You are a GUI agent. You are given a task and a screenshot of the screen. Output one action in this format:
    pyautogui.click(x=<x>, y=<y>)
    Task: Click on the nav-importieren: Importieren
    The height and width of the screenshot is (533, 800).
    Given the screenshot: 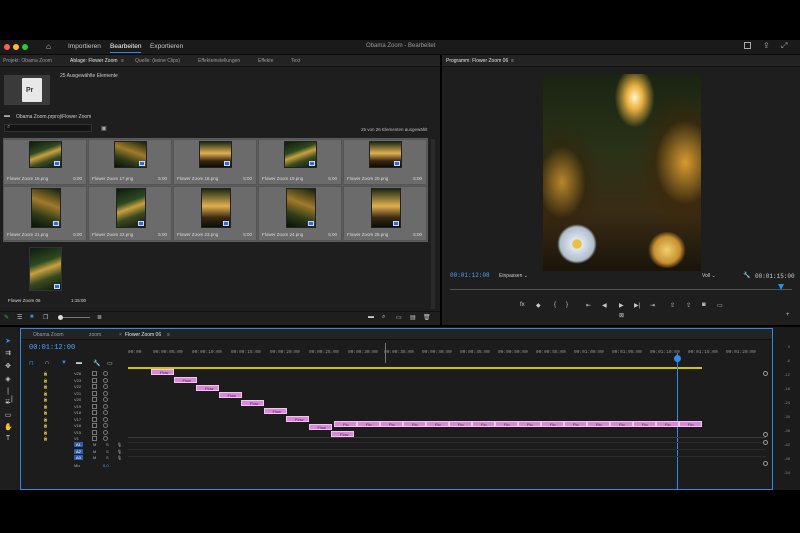 What is the action you would take?
    pyautogui.click(x=84, y=46)
    